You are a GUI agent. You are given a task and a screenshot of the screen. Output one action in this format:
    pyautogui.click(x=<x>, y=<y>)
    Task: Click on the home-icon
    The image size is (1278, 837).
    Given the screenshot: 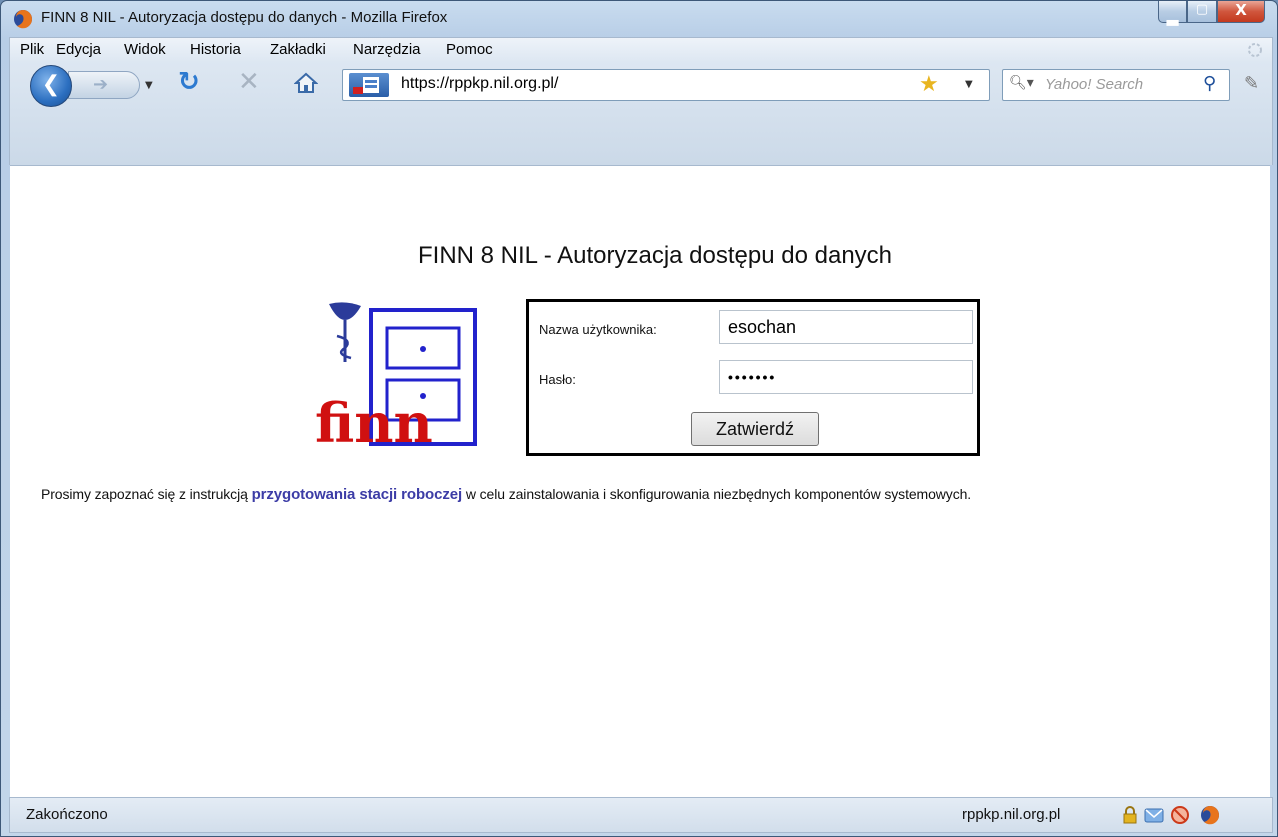 What is the action you would take?
    pyautogui.click(x=306, y=83)
    